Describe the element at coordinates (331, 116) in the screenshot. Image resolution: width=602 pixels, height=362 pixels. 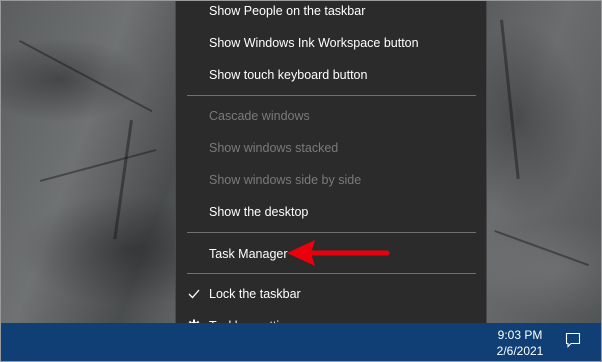
I see `menu-item-cascade-windows: Cascade windows` at that location.